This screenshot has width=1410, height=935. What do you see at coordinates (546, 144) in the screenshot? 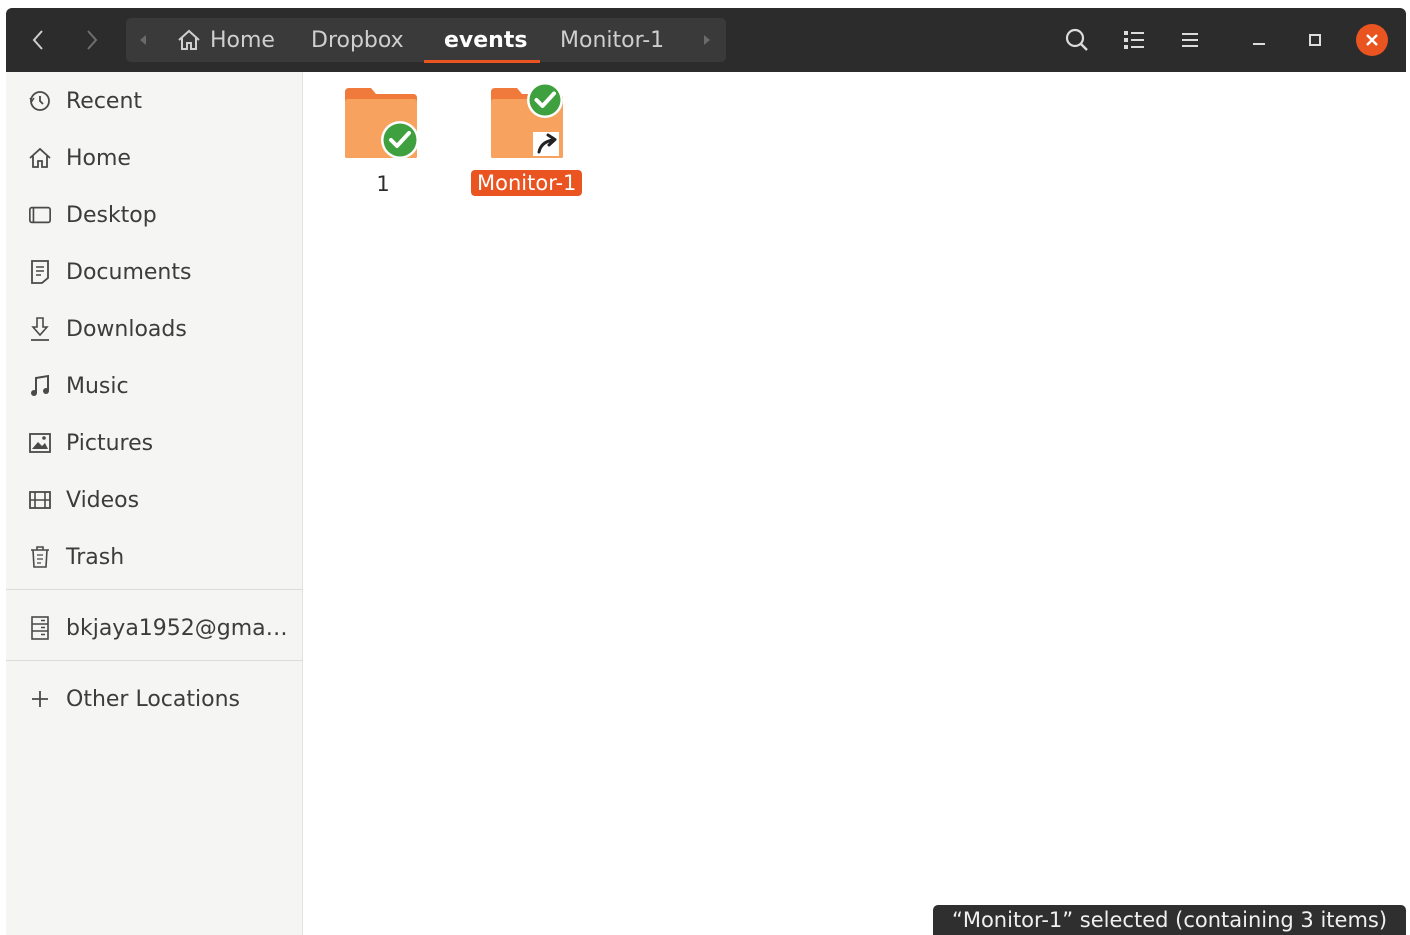
I see `symlink-arrow-icon` at bounding box center [546, 144].